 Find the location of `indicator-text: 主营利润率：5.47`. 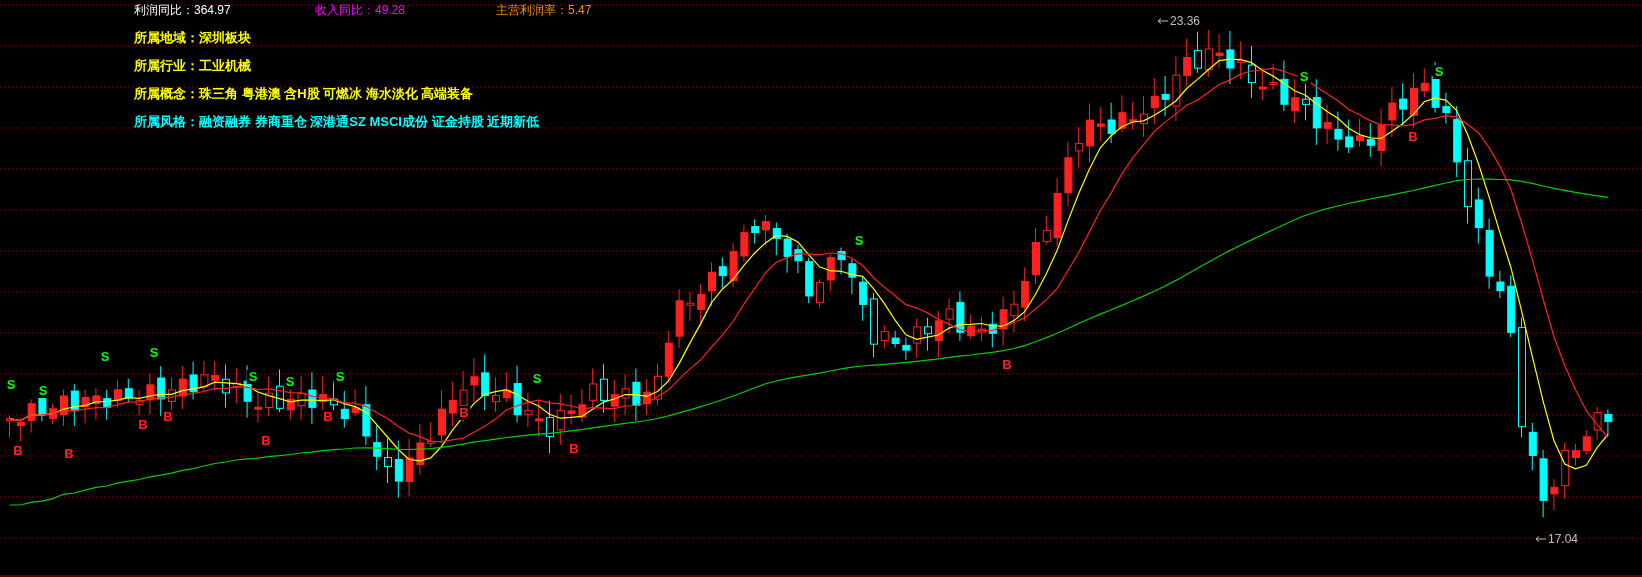

indicator-text: 主营利润率：5.47 is located at coordinates (544, 10).